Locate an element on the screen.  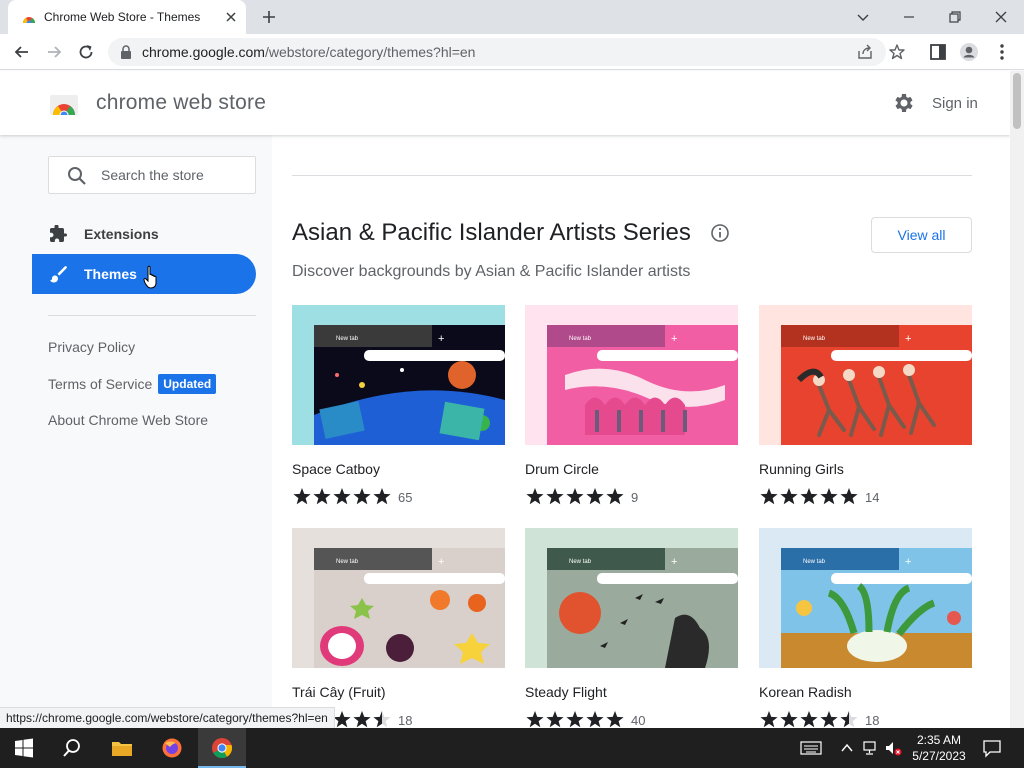
theme-name: Drum Circle is located at coordinates (562, 469).